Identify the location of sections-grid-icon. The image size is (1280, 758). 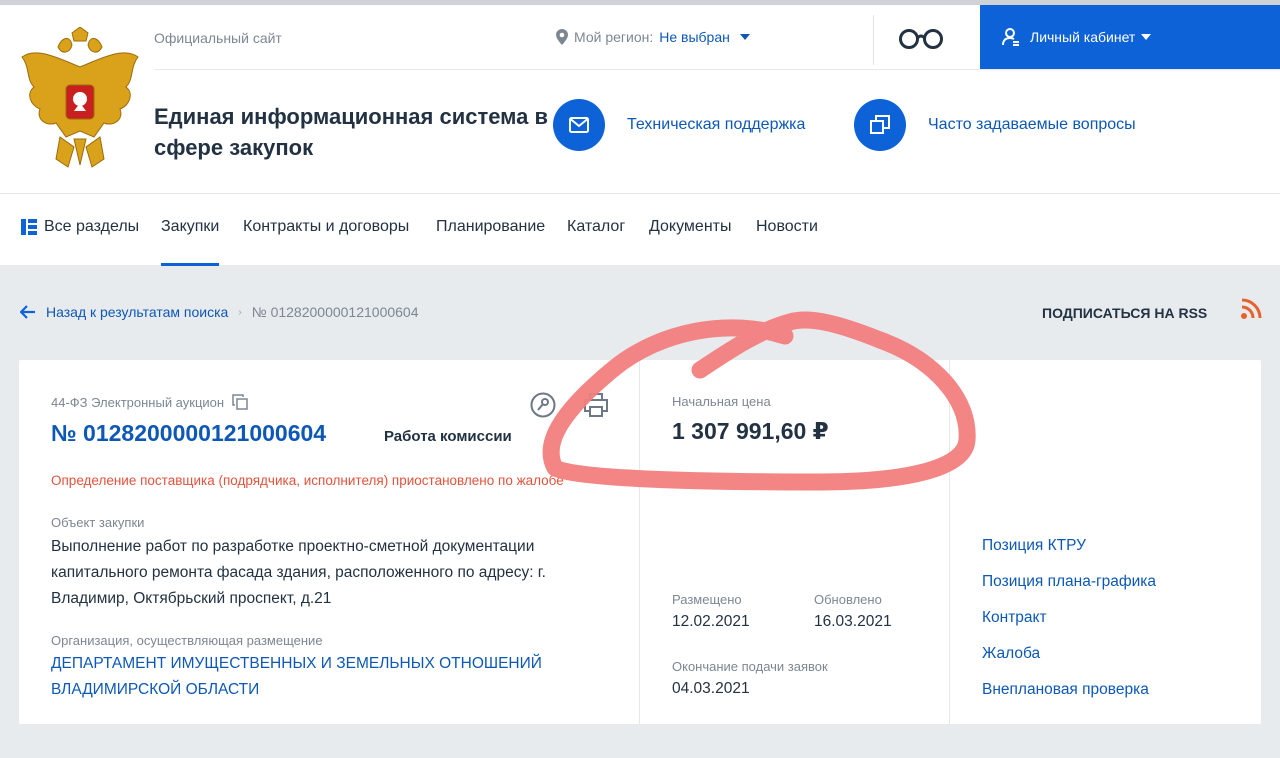
(29, 227).